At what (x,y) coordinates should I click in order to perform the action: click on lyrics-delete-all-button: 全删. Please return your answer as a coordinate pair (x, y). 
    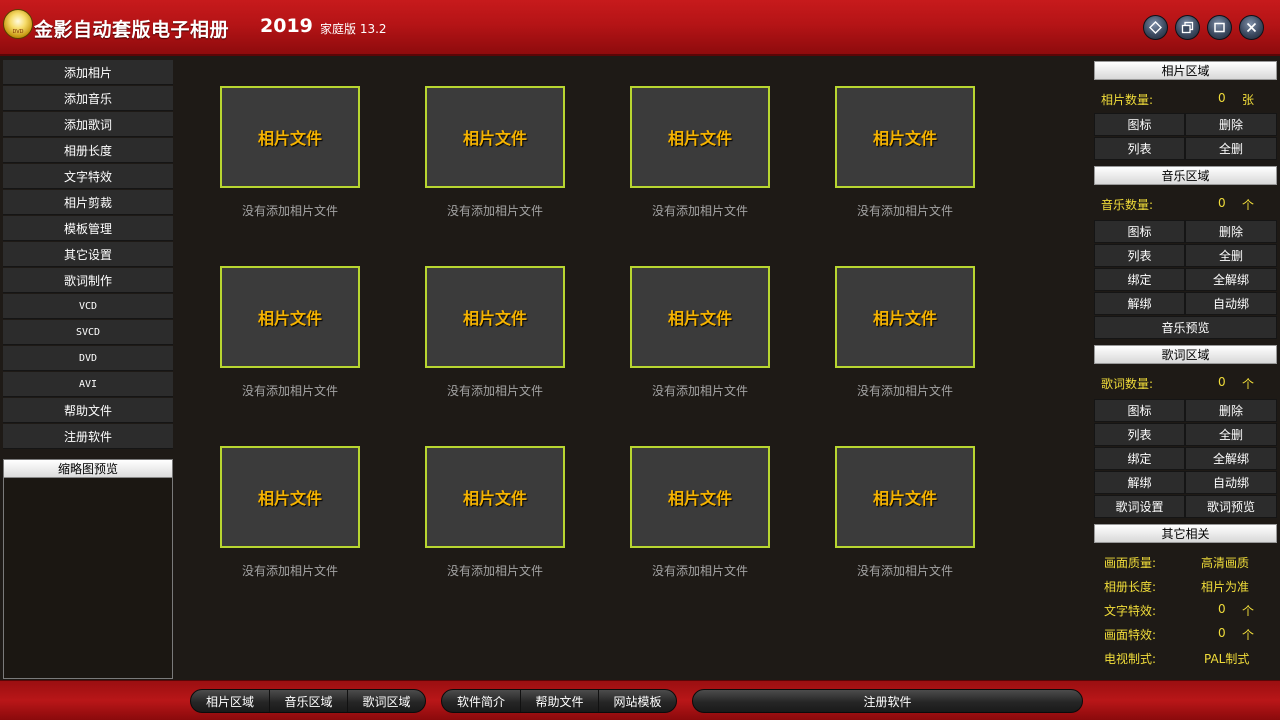
    Looking at the image, I should click on (1231, 434).